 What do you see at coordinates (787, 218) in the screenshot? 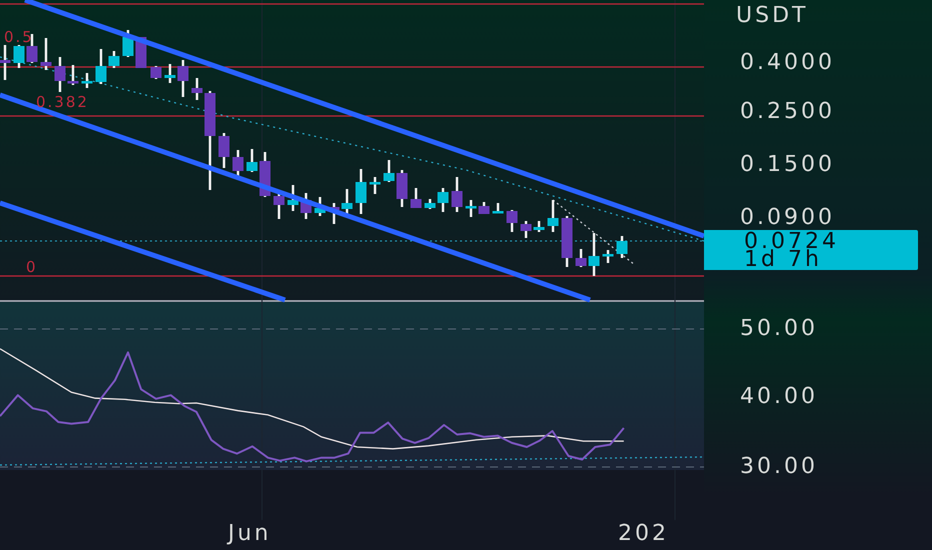
I see `price-axis-label: 0.0900` at bounding box center [787, 218].